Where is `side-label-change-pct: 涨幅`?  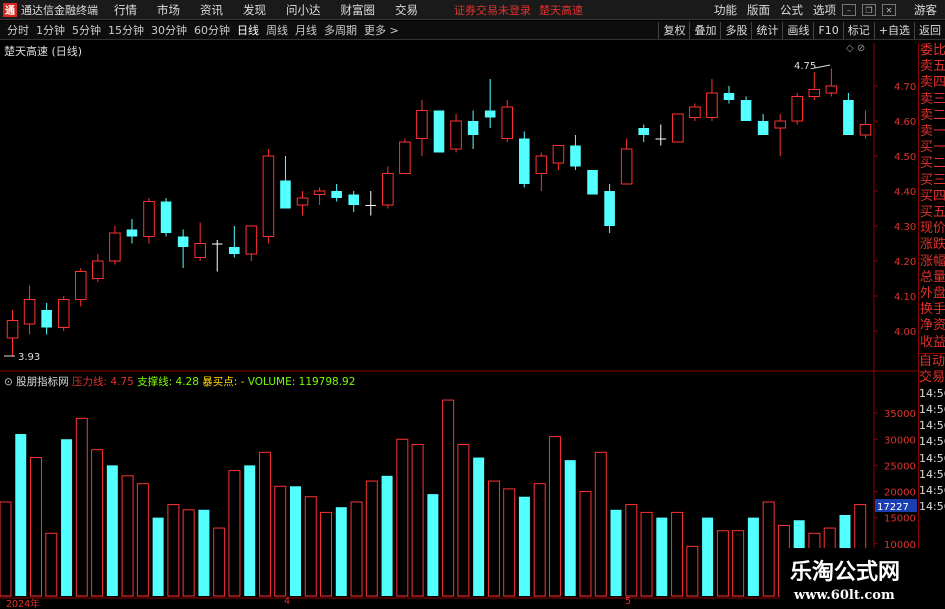
side-label-change-pct: 涨幅 is located at coordinates (932, 261).